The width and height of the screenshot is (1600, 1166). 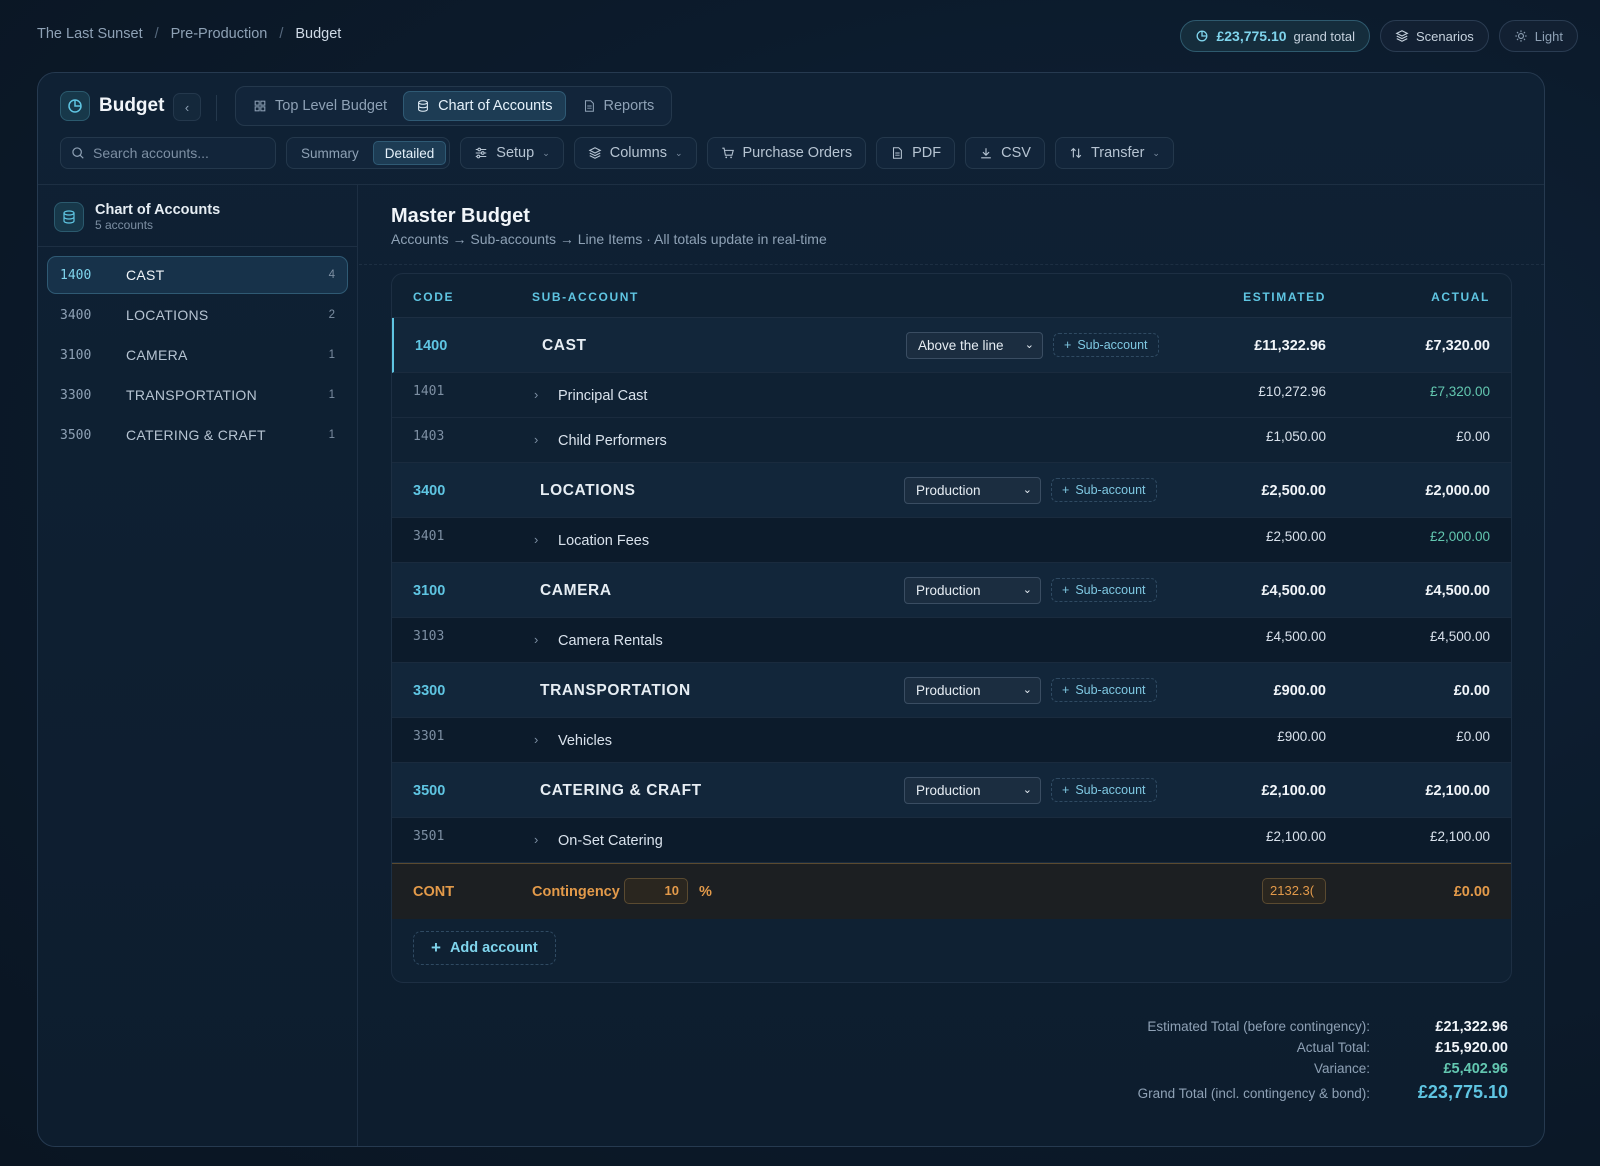 What do you see at coordinates (197, 395) in the screenshot?
I see `sidebar-item-transportation: 3300 TRANSPORTATION 1` at bounding box center [197, 395].